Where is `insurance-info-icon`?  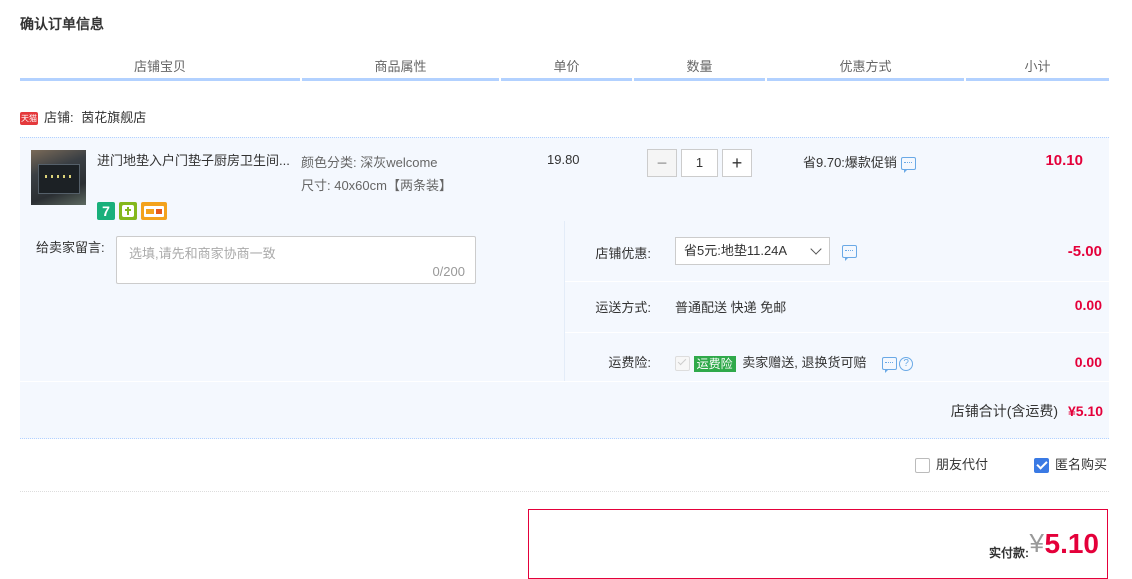
insurance-info-icon is located at coordinates (890, 365).